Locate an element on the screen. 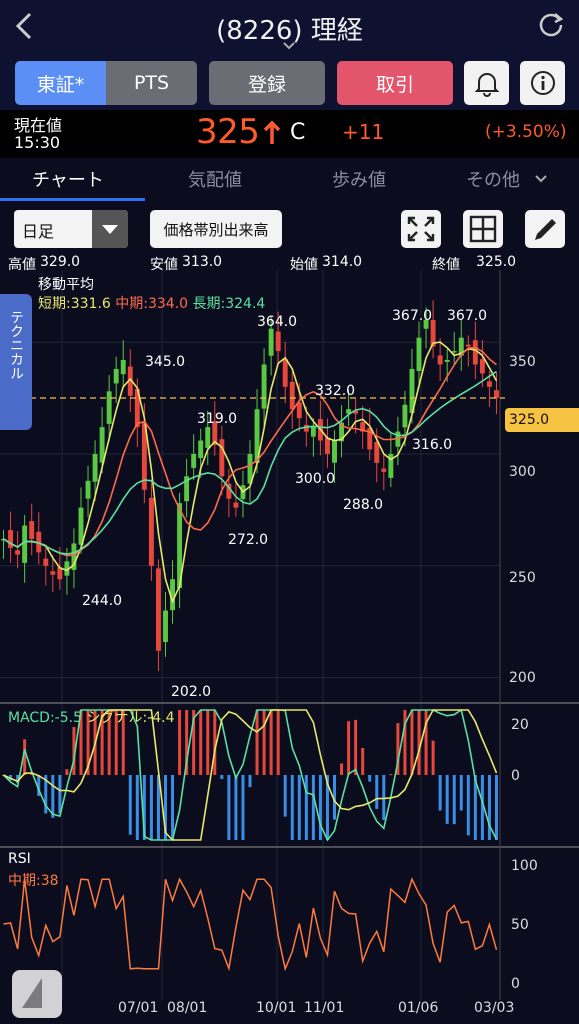  date-tick: 10/01 is located at coordinates (276, 1008).